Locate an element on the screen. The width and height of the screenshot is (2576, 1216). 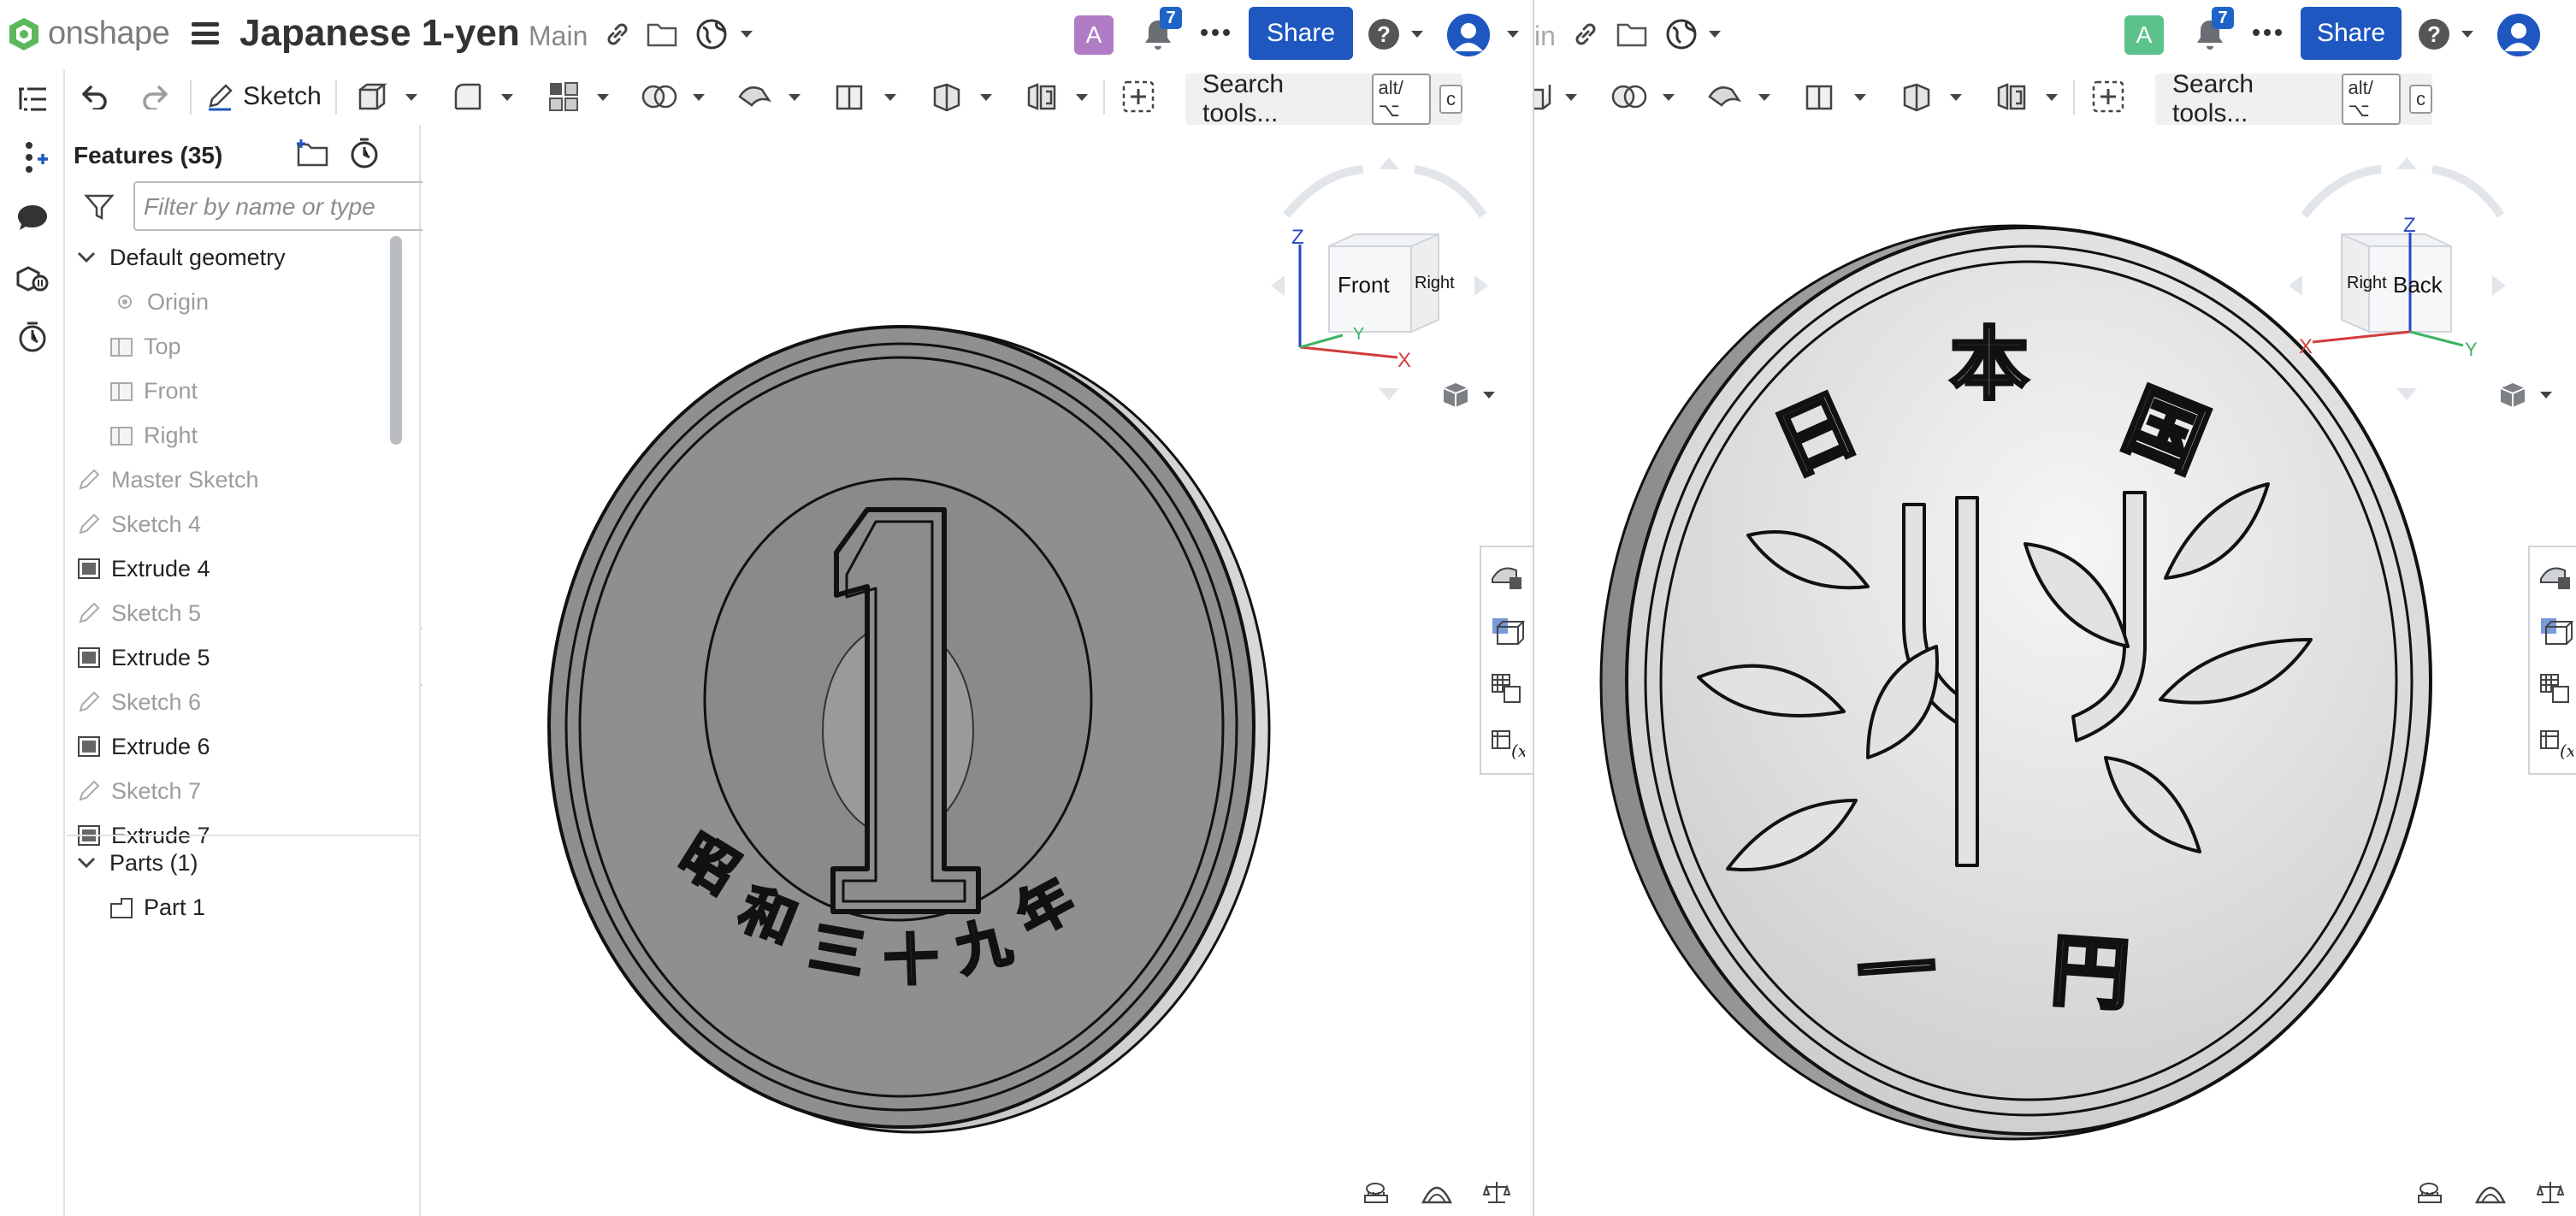
feature-item-origin: Origin is located at coordinates (160, 301).